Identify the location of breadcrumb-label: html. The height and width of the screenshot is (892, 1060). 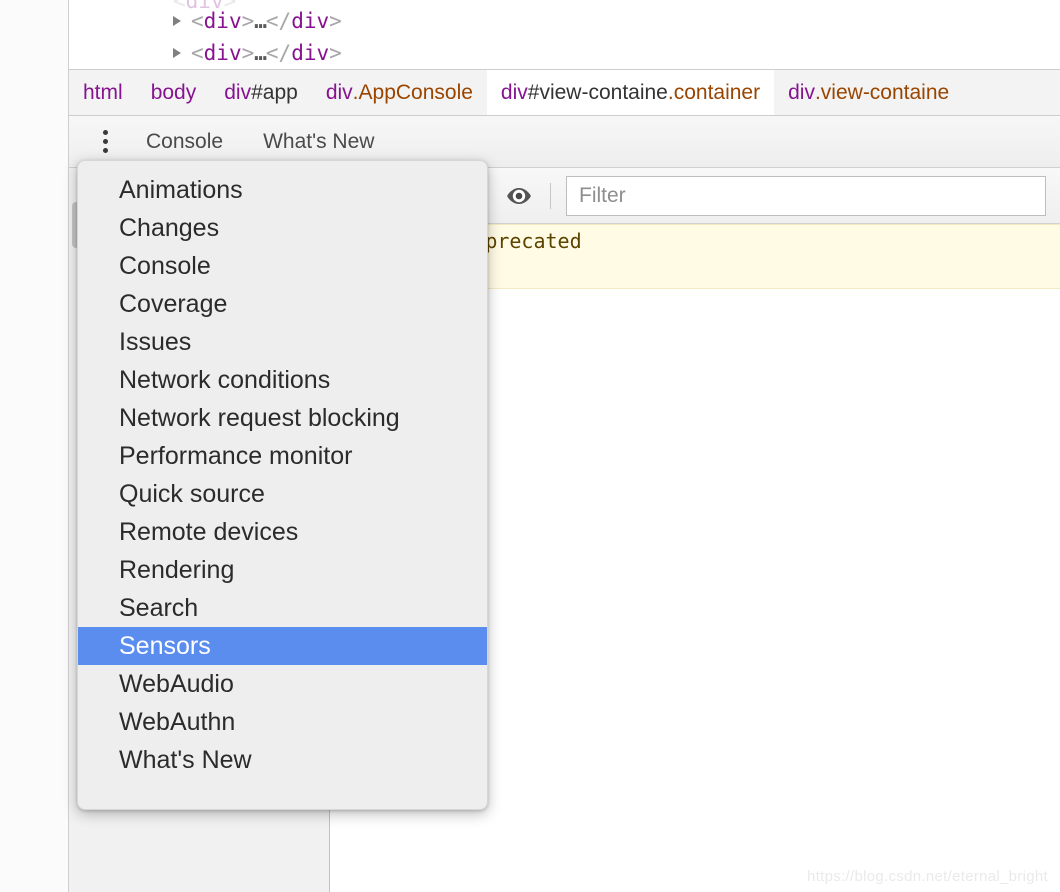
(103, 92).